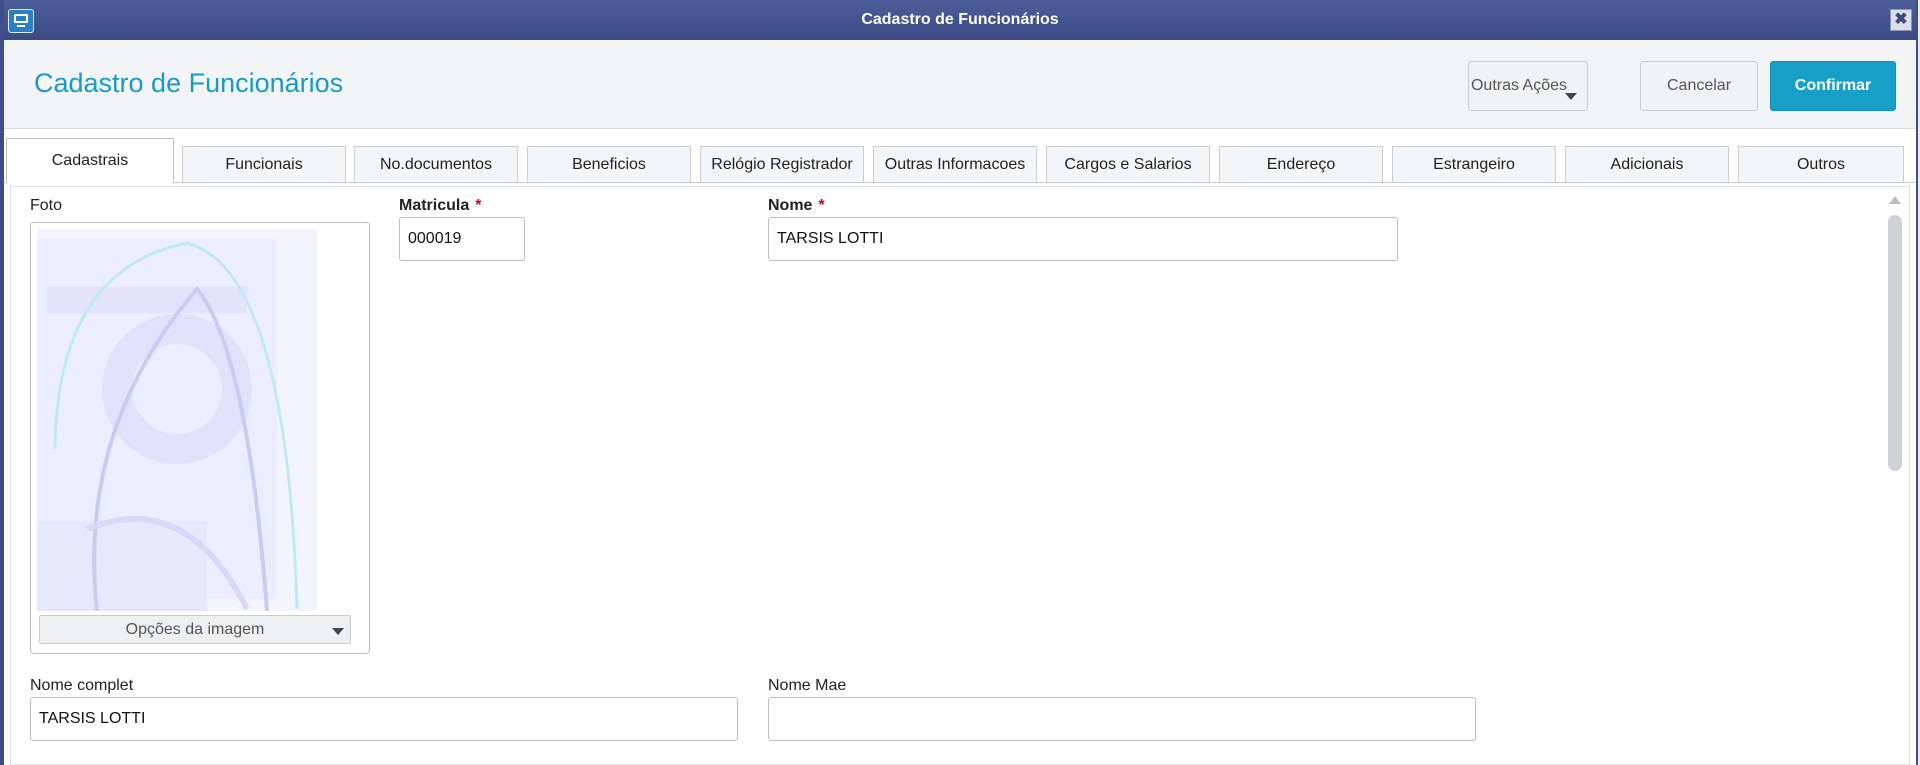 The image size is (1920, 765). What do you see at coordinates (82, 685) in the screenshot?
I see `nome-completo-label: Nome complet` at bounding box center [82, 685].